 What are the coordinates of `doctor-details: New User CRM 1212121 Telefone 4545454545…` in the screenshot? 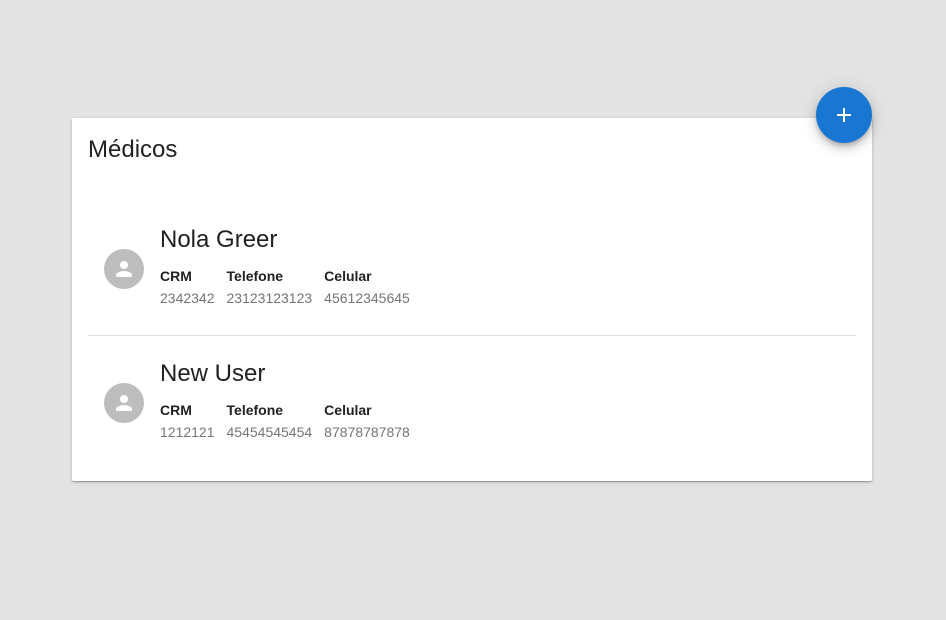 It's located at (291, 400).